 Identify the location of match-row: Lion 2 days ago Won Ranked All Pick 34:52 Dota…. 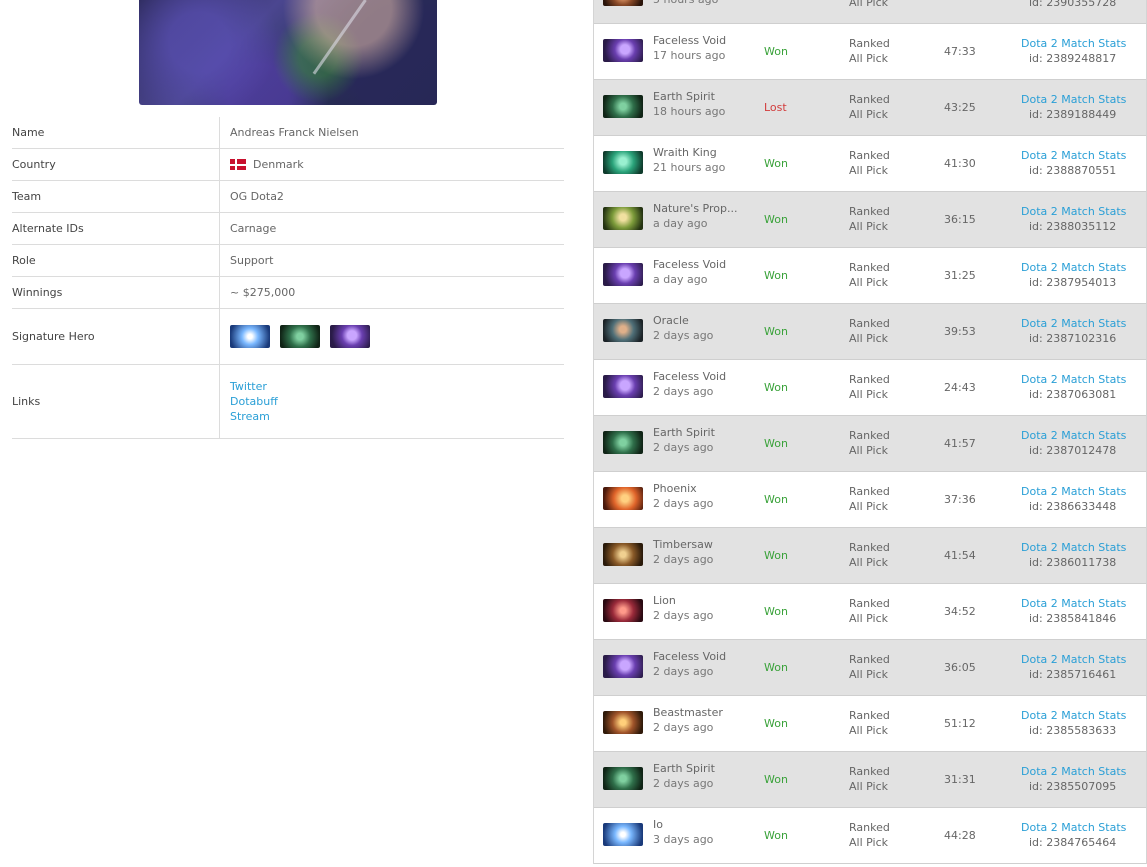
(870, 612).